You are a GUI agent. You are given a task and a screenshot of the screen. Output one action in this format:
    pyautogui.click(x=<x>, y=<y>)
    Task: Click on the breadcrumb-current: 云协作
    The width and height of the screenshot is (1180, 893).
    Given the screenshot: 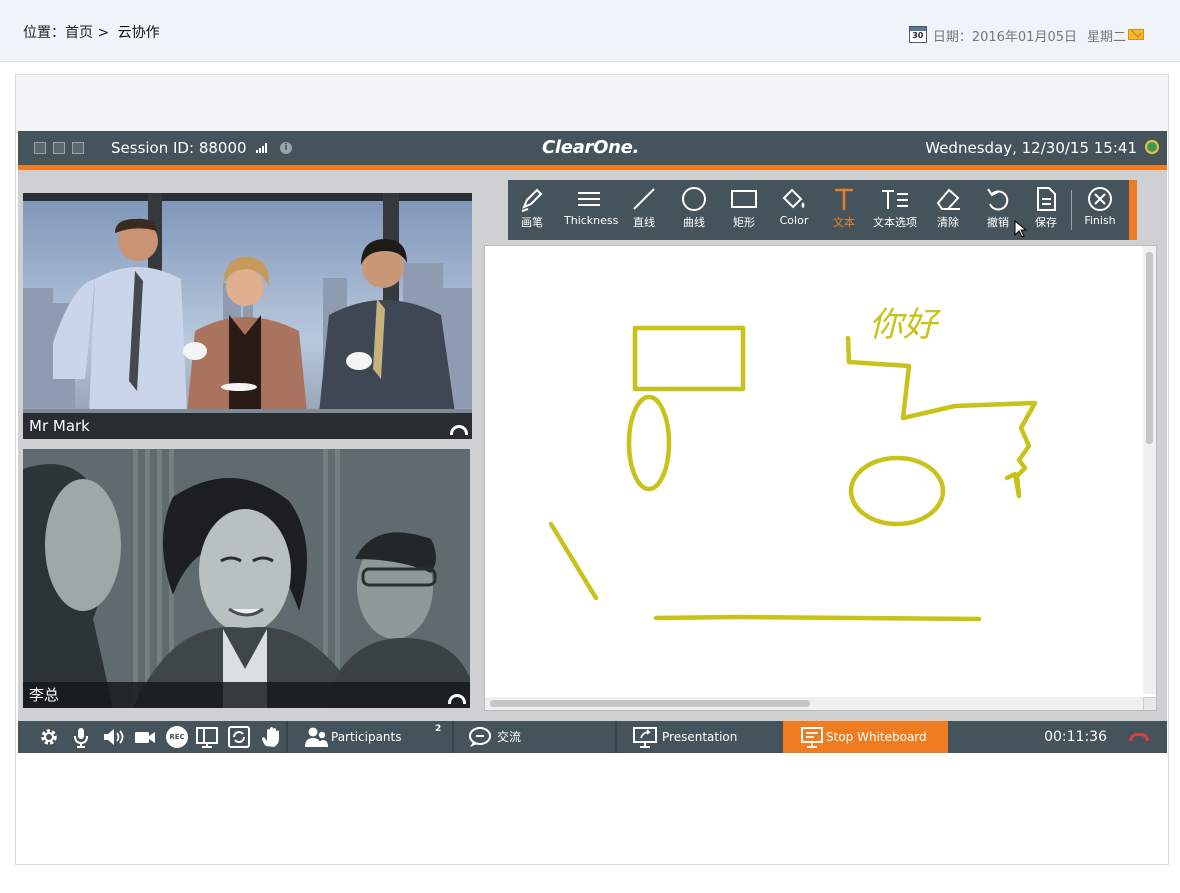 What is the action you would take?
    pyautogui.click(x=139, y=33)
    